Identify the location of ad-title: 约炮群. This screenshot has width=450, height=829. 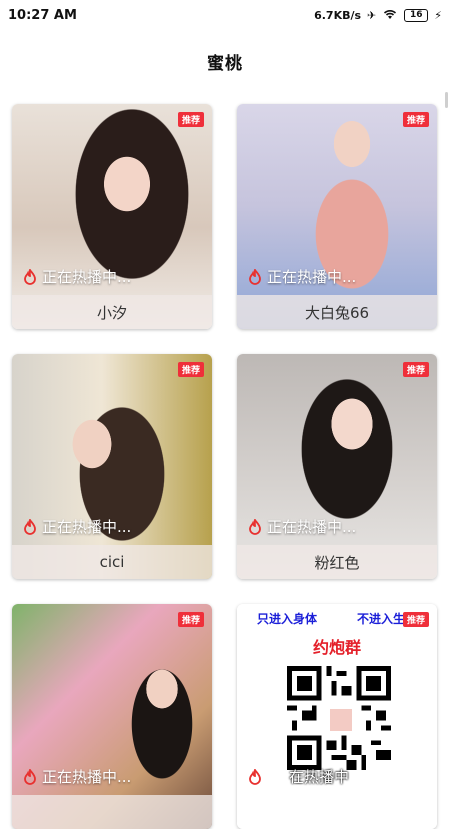
(336, 647).